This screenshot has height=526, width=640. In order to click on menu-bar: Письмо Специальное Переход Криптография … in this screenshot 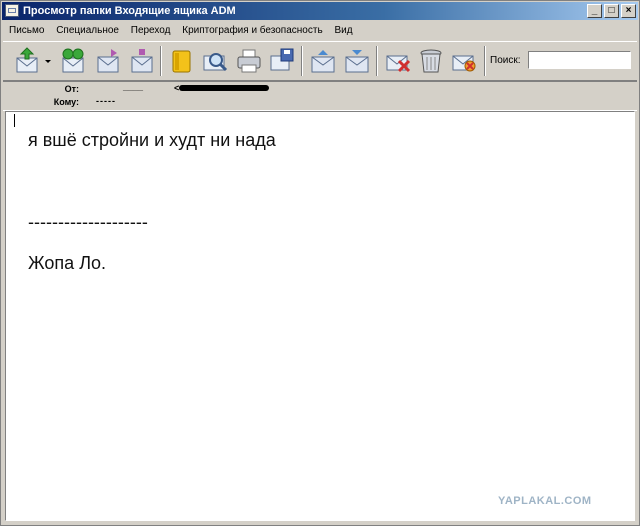, I will do `click(320, 31)`.